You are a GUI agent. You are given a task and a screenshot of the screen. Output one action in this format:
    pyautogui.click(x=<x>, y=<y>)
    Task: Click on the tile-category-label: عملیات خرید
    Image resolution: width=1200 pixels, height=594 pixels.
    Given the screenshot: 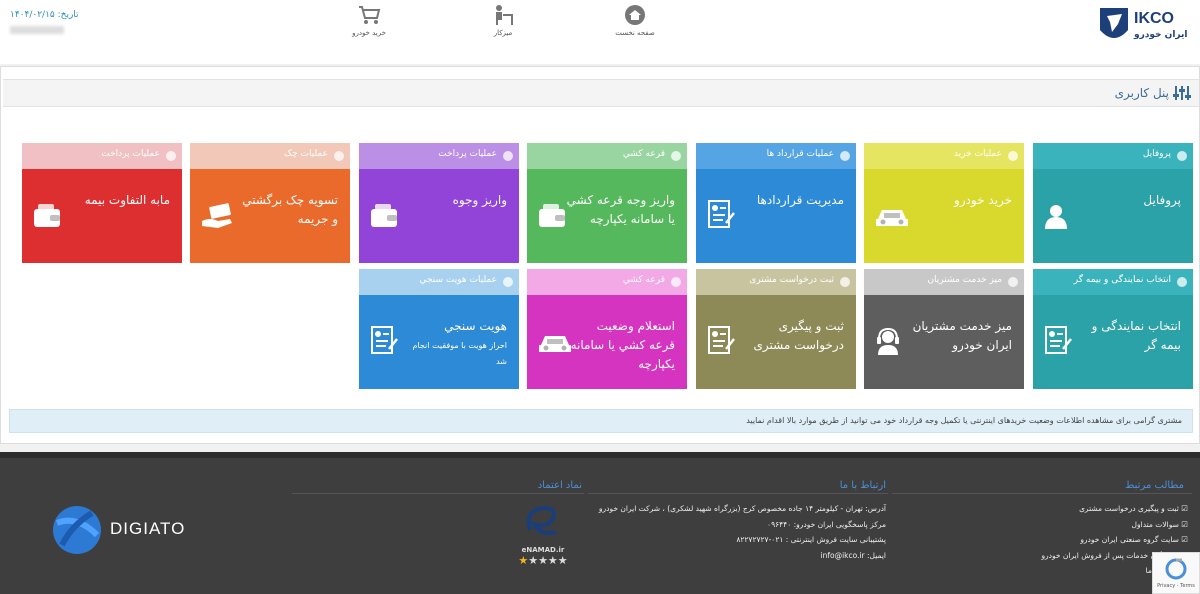 What is the action you would take?
    pyautogui.click(x=977, y=154)
    